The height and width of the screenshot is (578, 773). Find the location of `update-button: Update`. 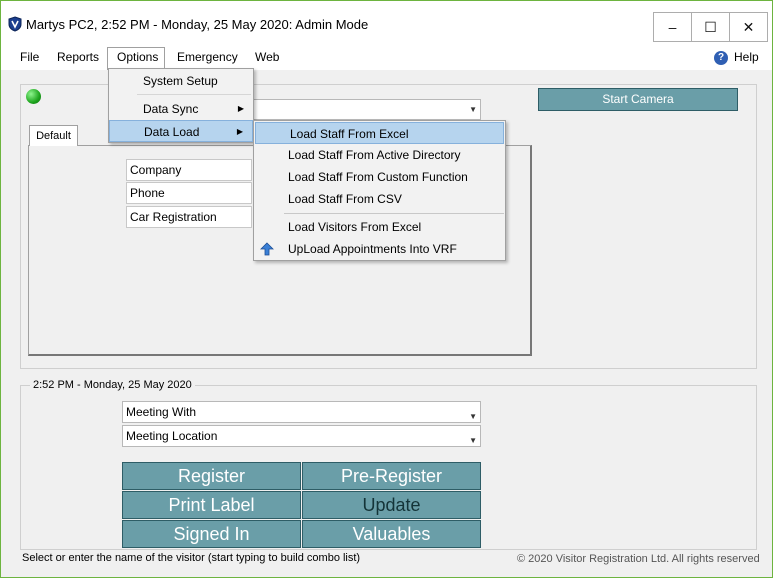

update-button: Update is located at coordinates (391, 505).